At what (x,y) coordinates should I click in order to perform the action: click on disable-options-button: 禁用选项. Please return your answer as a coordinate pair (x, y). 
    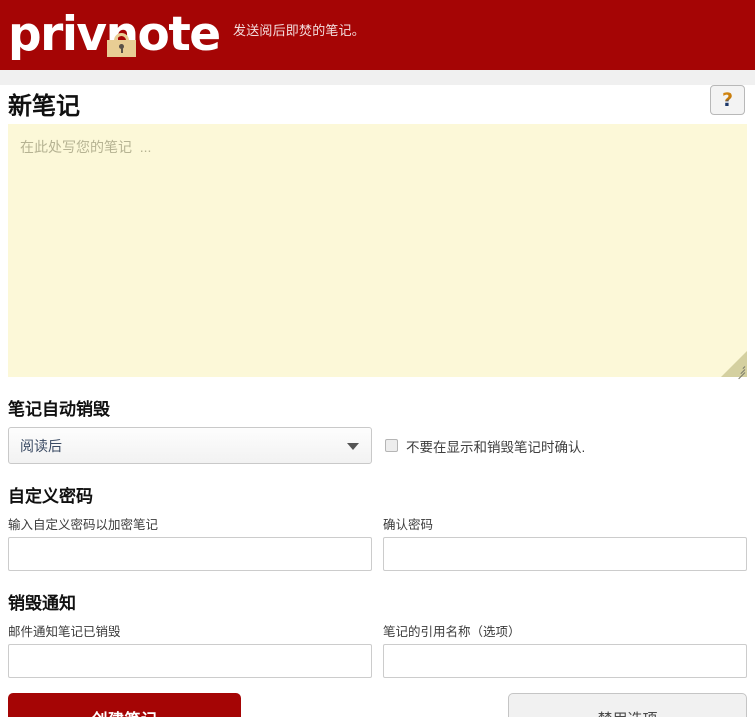
    Looking at the image, I should click on (627, 705).